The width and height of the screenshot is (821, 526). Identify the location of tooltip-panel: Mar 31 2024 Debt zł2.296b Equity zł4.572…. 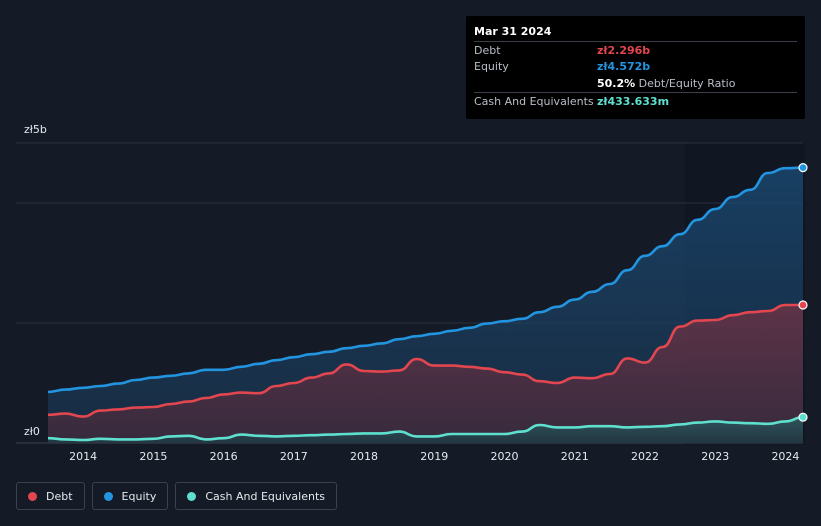
(635, 67).